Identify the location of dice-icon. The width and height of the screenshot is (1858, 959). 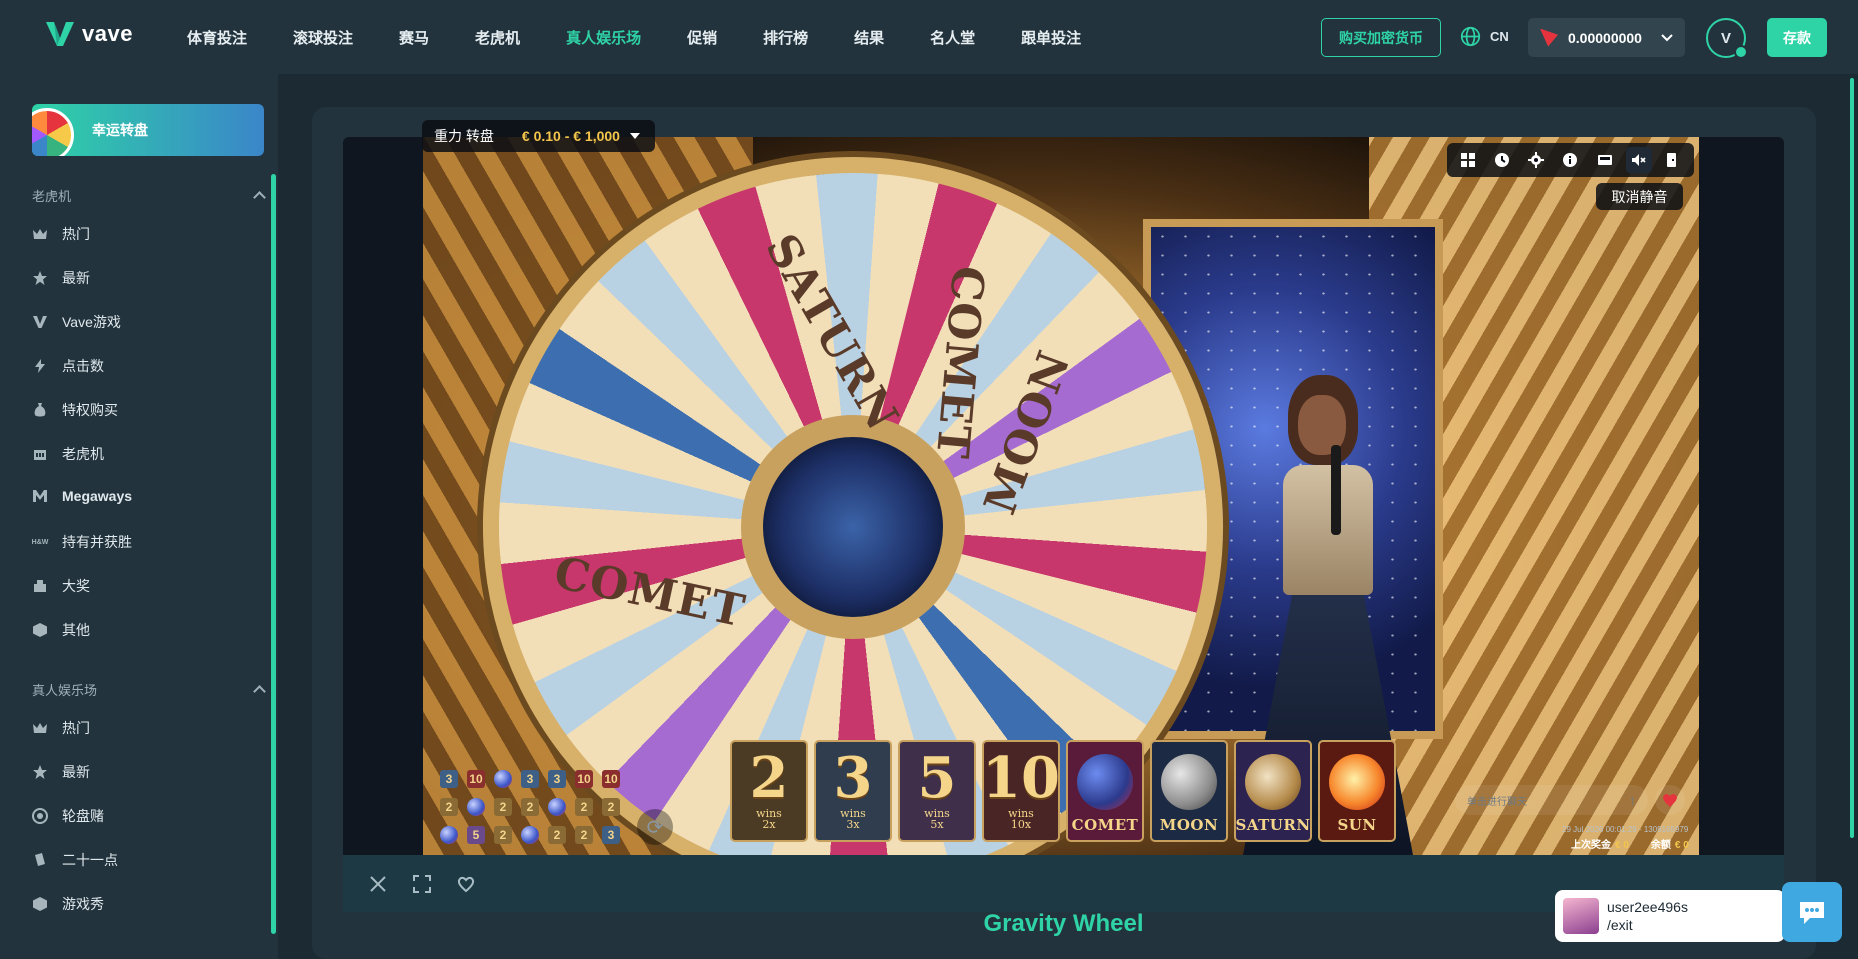
(40, 904).